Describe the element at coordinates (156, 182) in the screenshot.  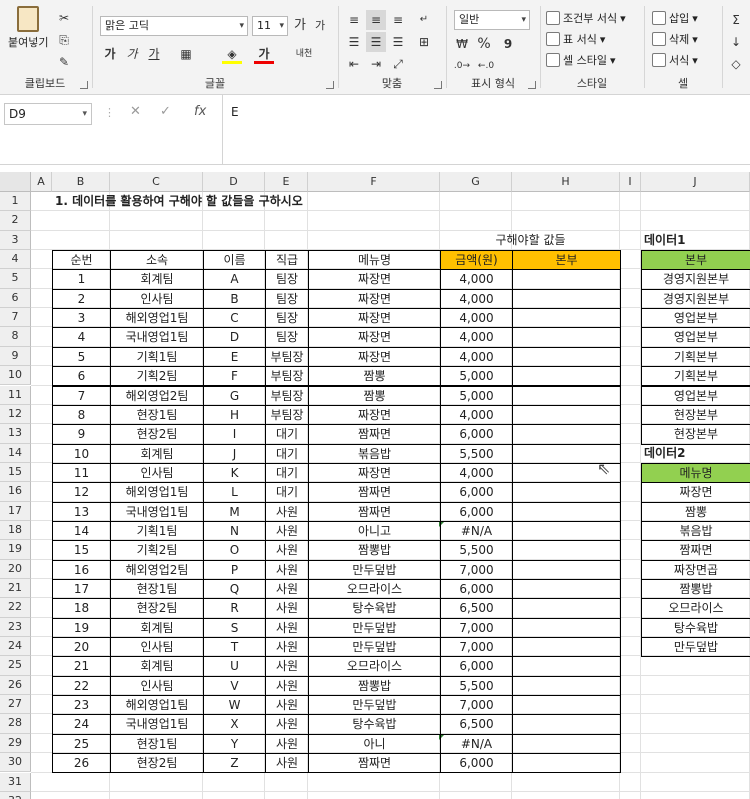
I see `column-header-c: C` at that location.